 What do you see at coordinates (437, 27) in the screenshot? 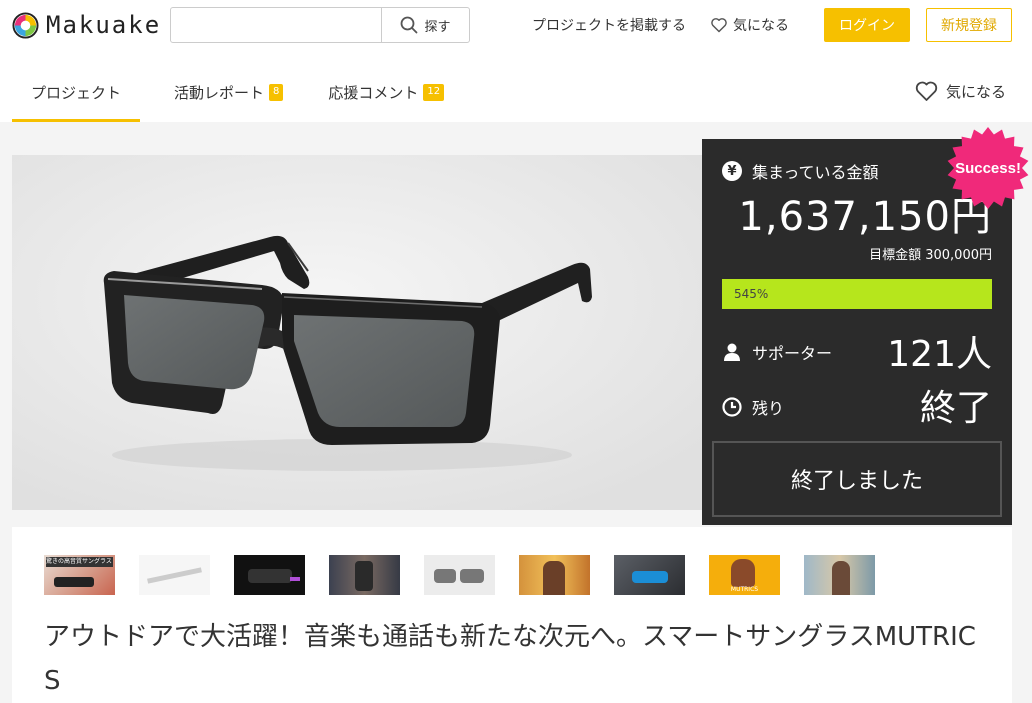
I see `search-button-label: 探す` at bounding box center [437, 27].